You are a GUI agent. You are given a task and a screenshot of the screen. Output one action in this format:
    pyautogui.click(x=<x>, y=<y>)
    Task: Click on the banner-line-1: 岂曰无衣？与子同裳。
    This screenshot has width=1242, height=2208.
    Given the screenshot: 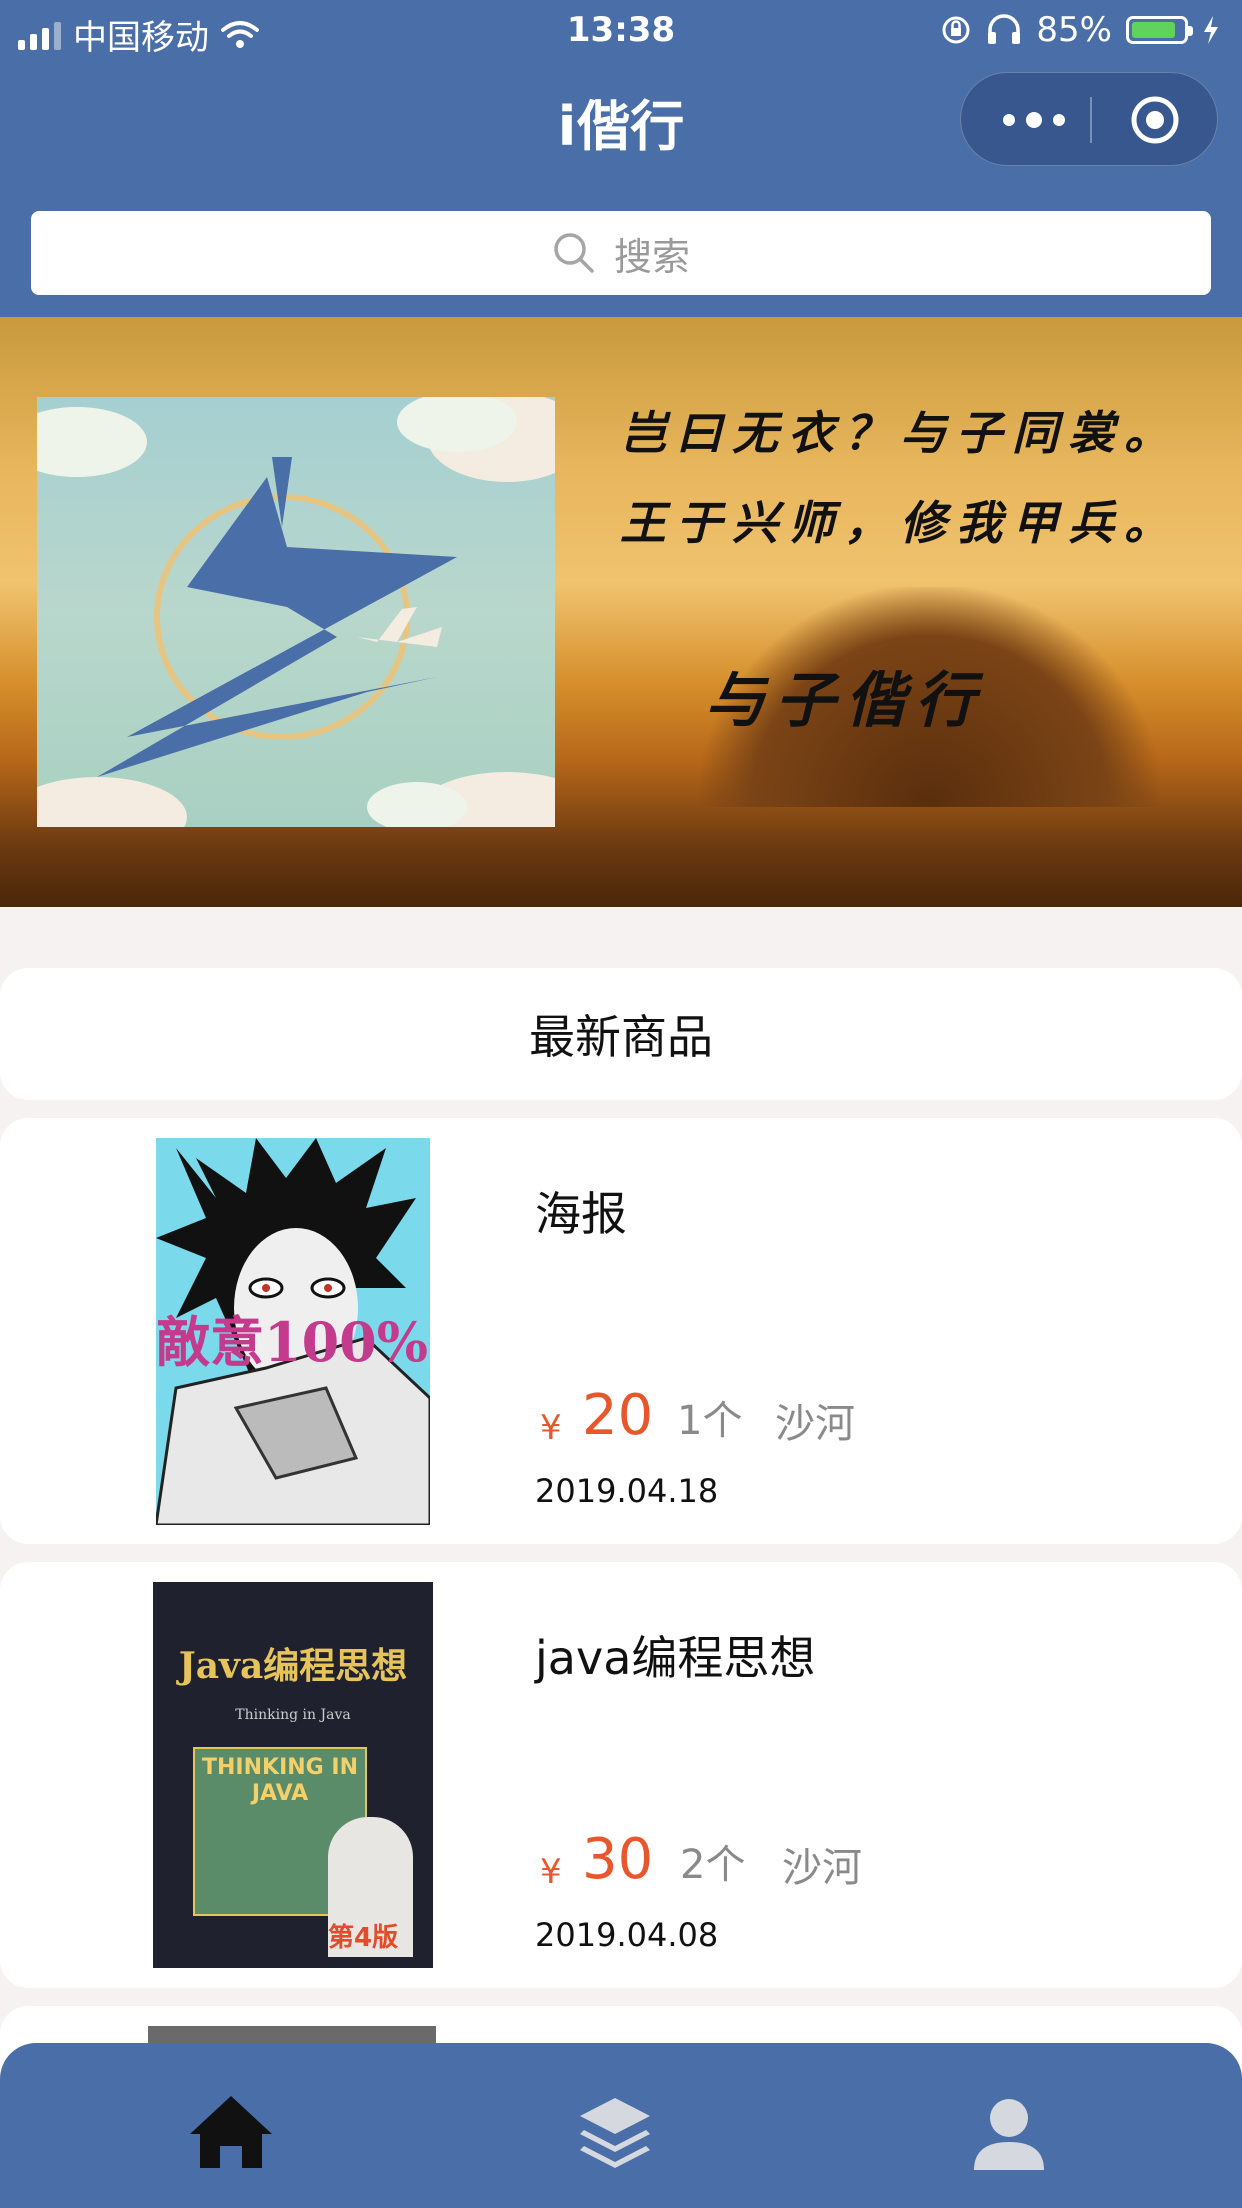 What is the action you would take?
    pyautogui.click(x=900, y=433)
    